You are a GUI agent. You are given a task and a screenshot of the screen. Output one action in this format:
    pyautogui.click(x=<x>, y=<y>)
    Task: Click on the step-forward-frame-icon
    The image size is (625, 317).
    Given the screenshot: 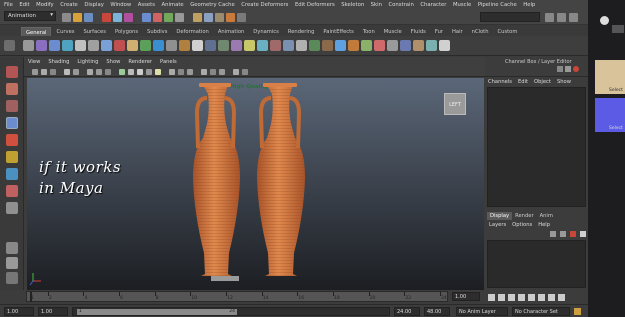 What is the action you would take?
    pyautogui.click(x=541, y=297)
    